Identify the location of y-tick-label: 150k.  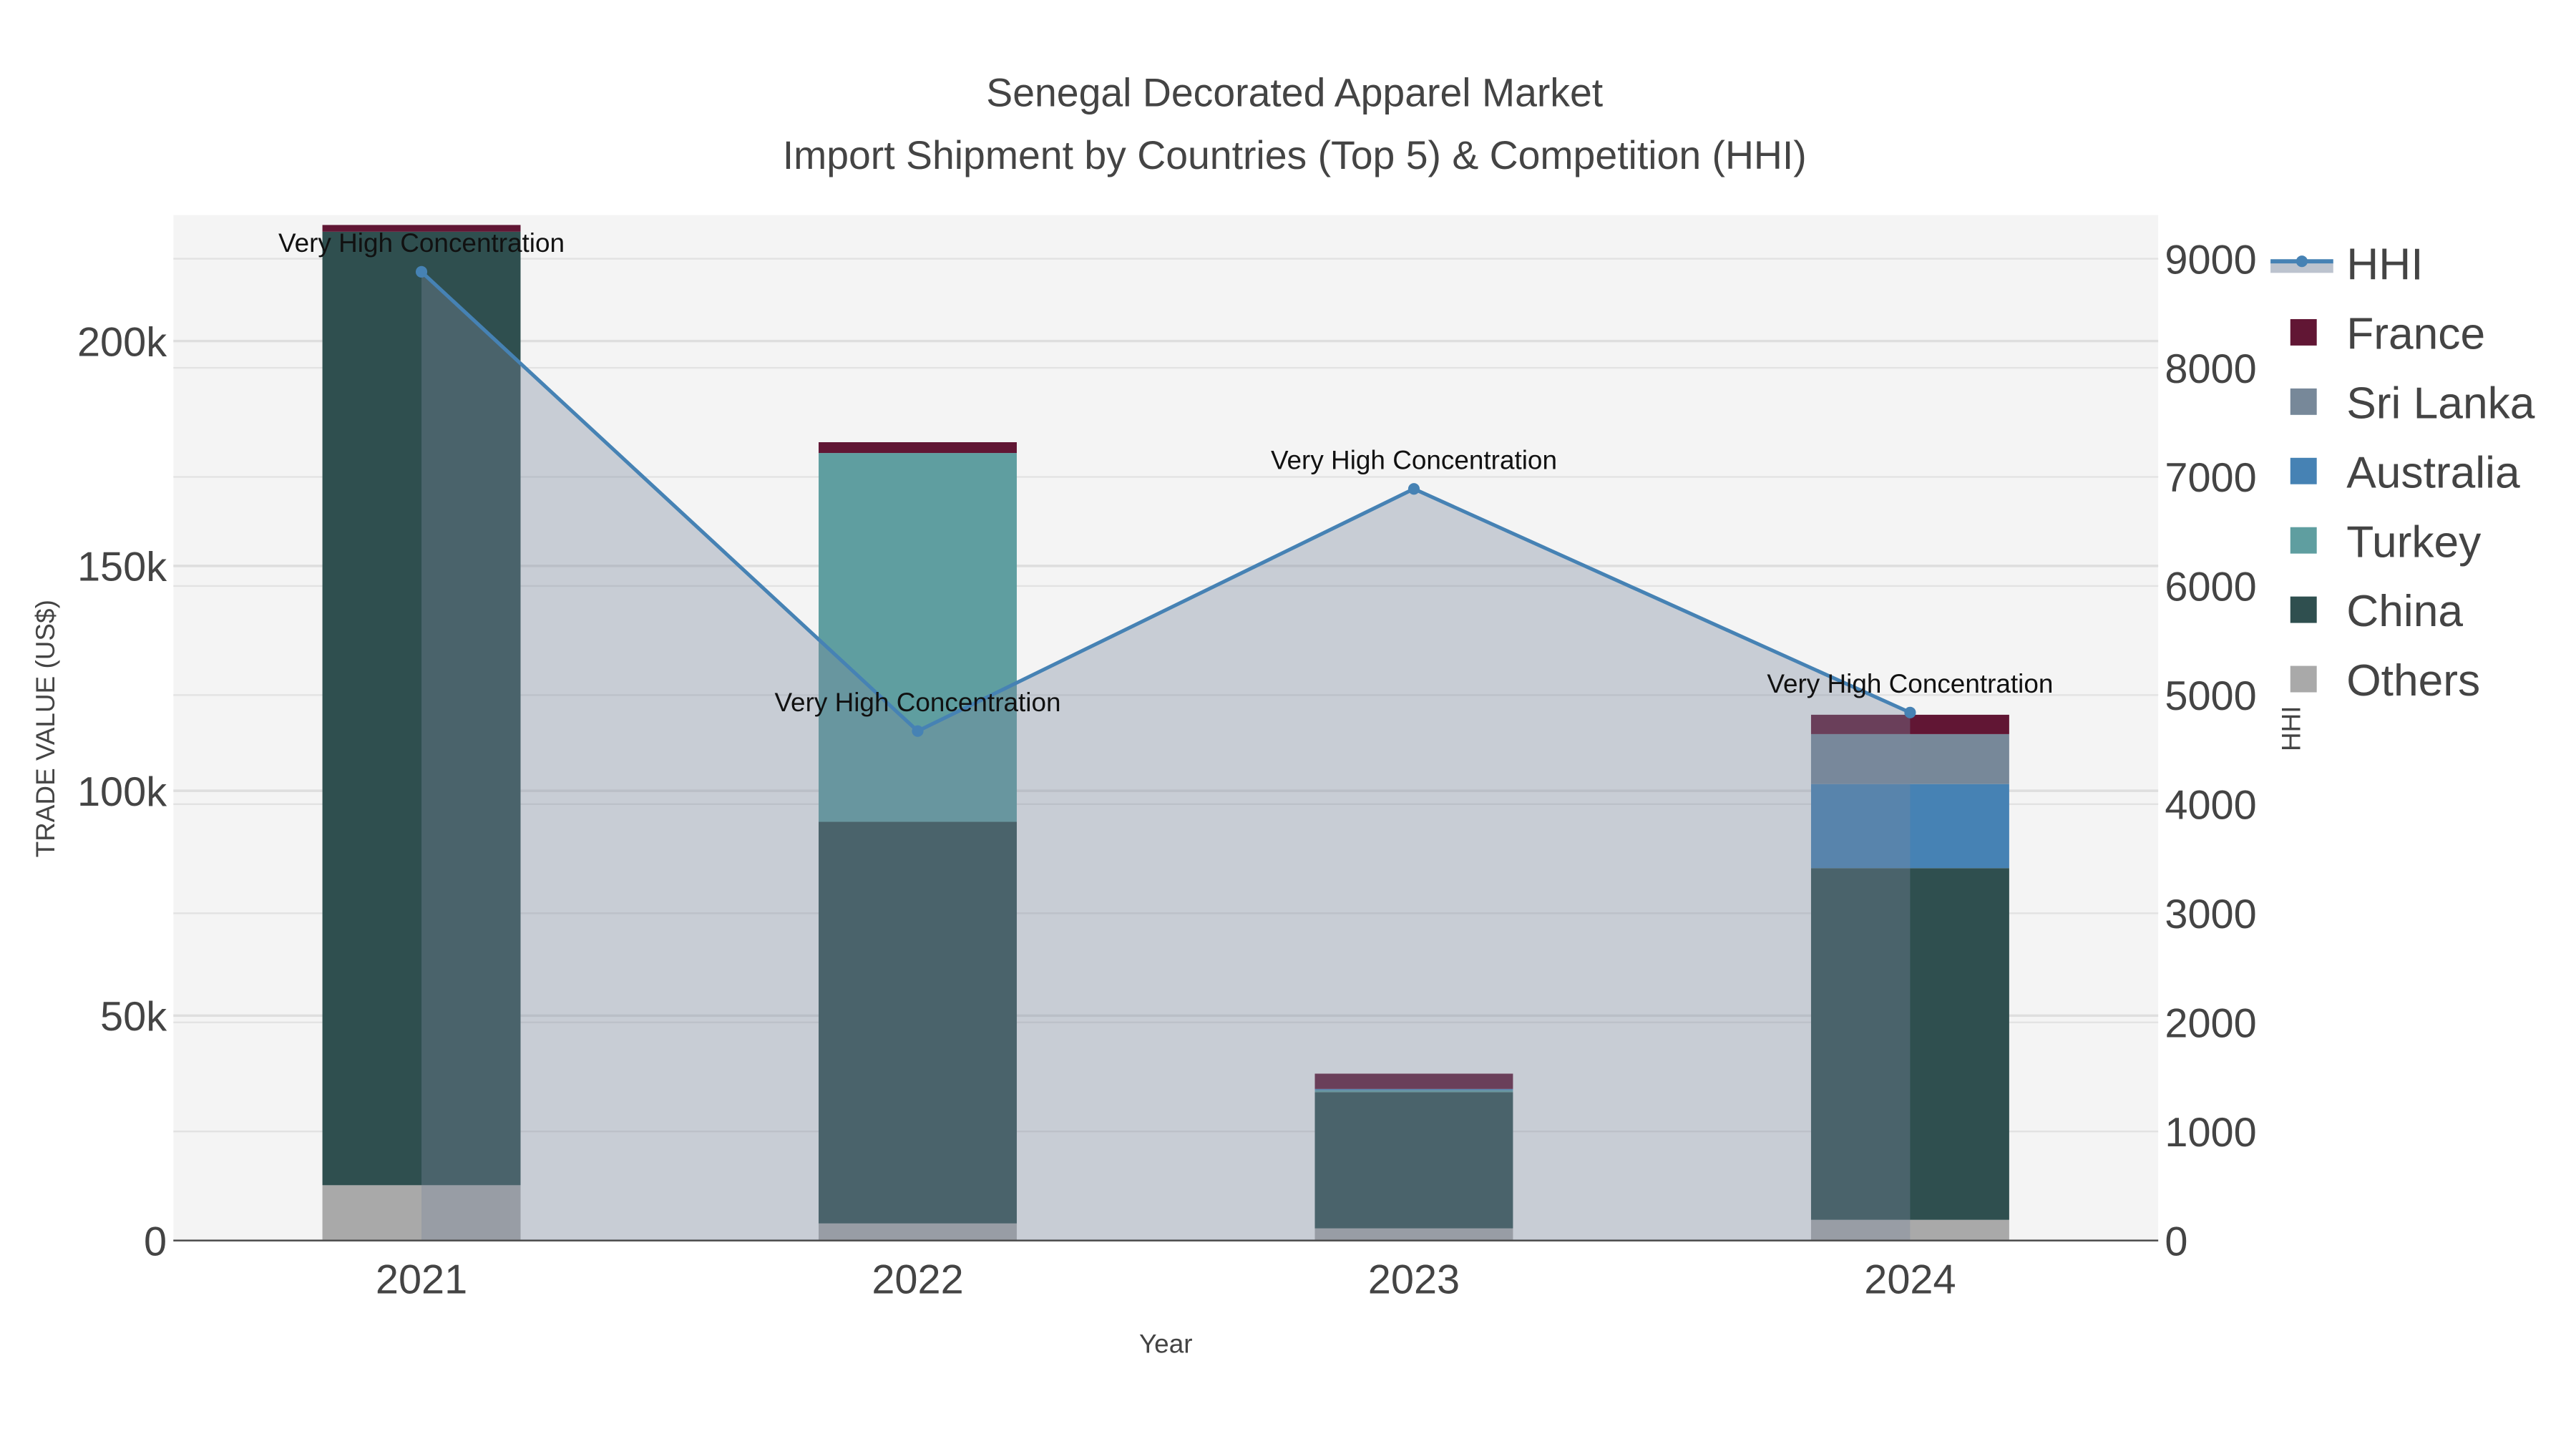
(122, 567).